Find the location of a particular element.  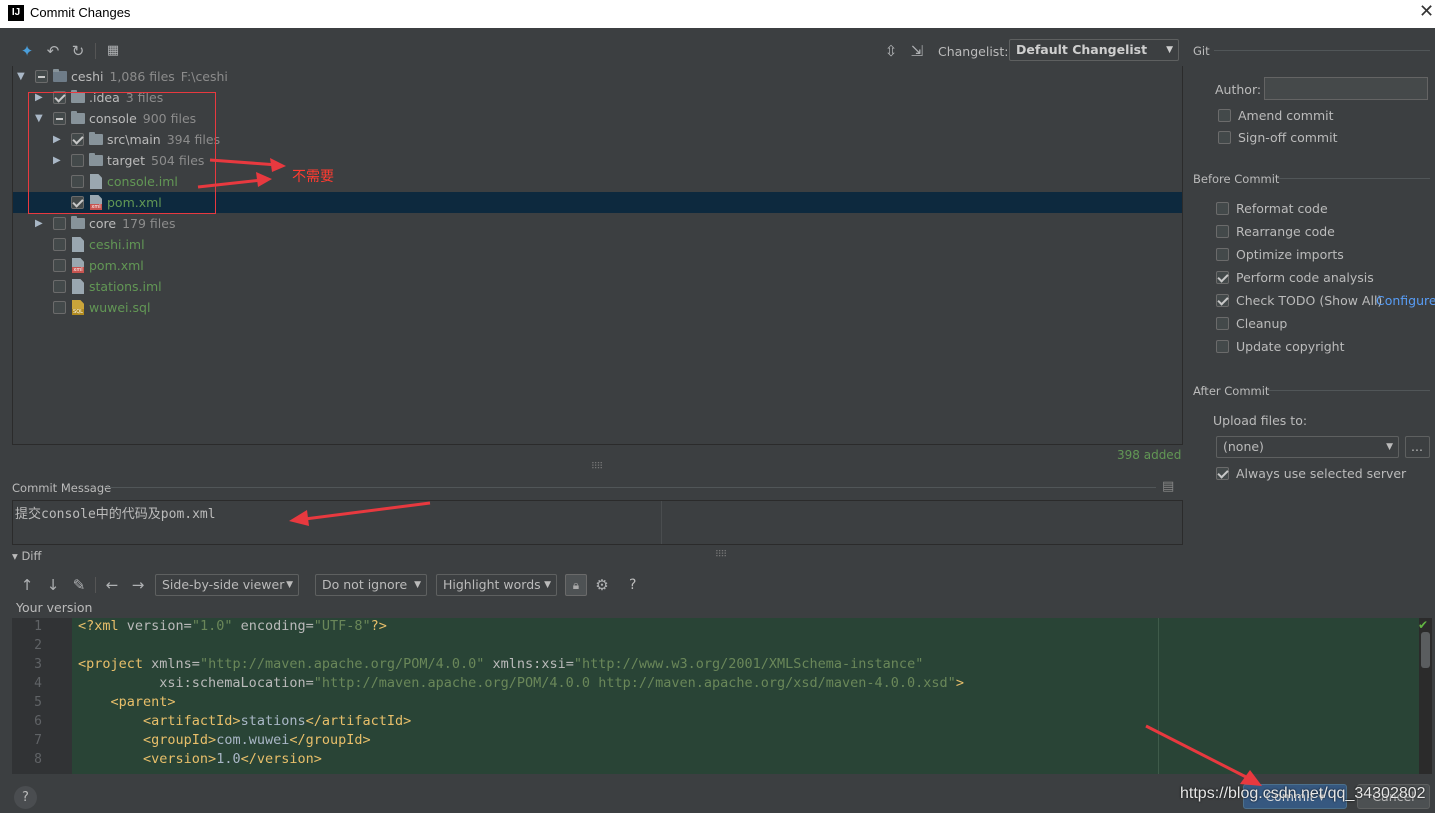

annotation-note: 不需要 is located at coordinates (313, 177).